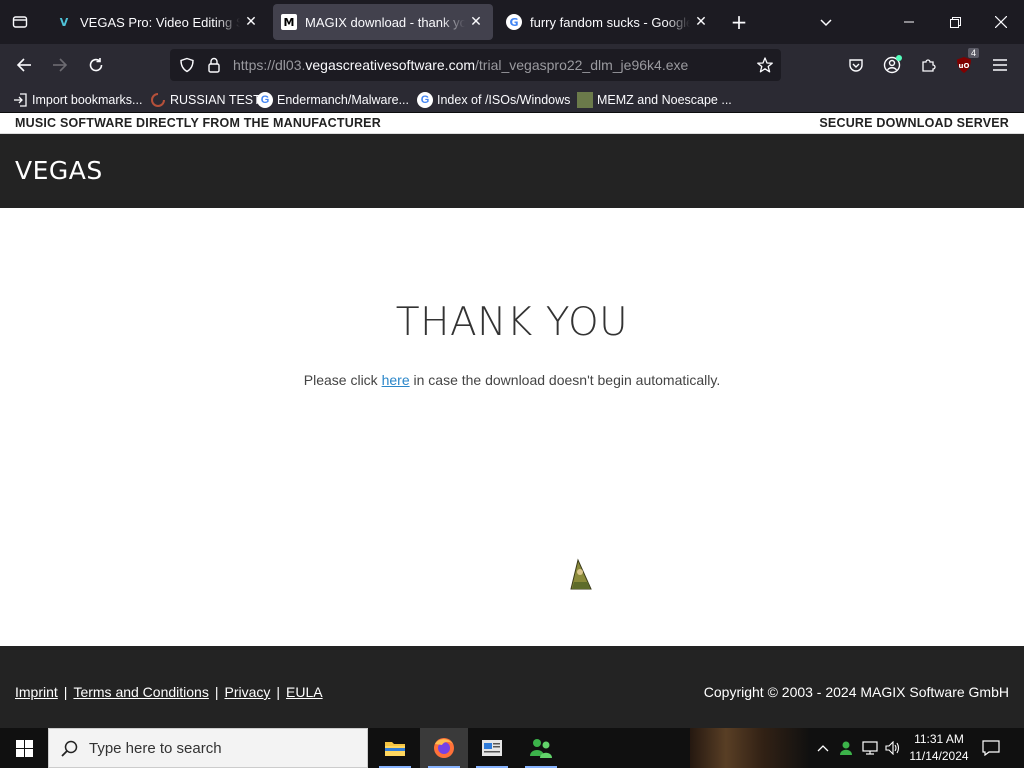 This screenshot has height=768, width=1024. I want to click on bookmark-index-of-isos: G Index of /ISOs/Windows, so click(493, 100).